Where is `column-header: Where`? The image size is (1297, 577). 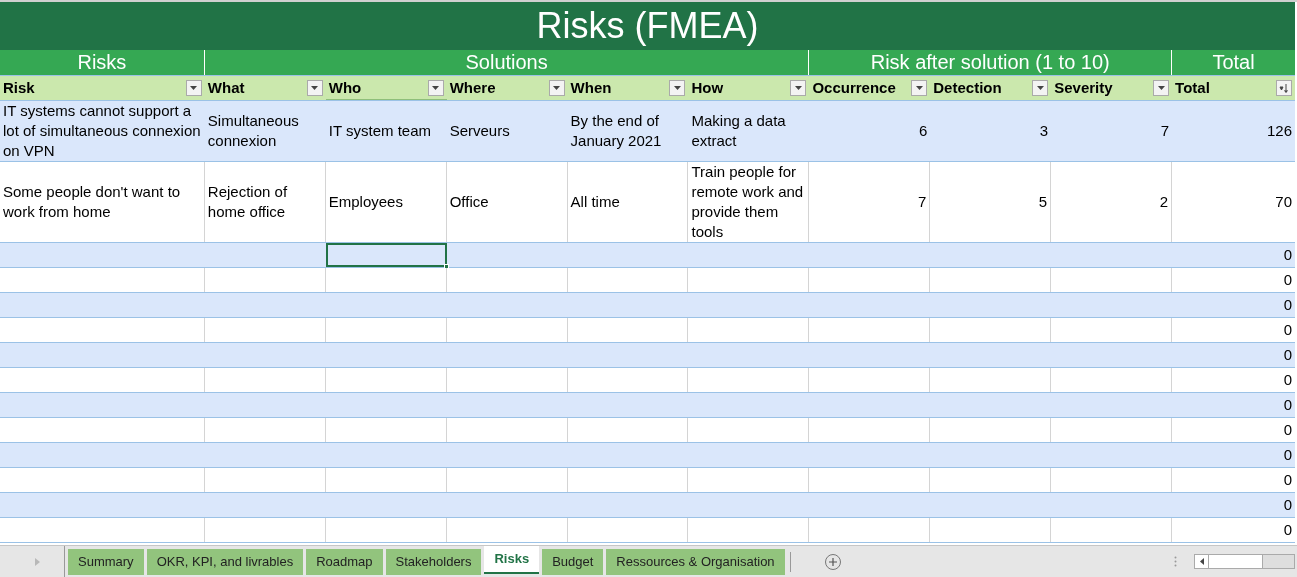
column-header: Where is located at coordinates (507, 88).